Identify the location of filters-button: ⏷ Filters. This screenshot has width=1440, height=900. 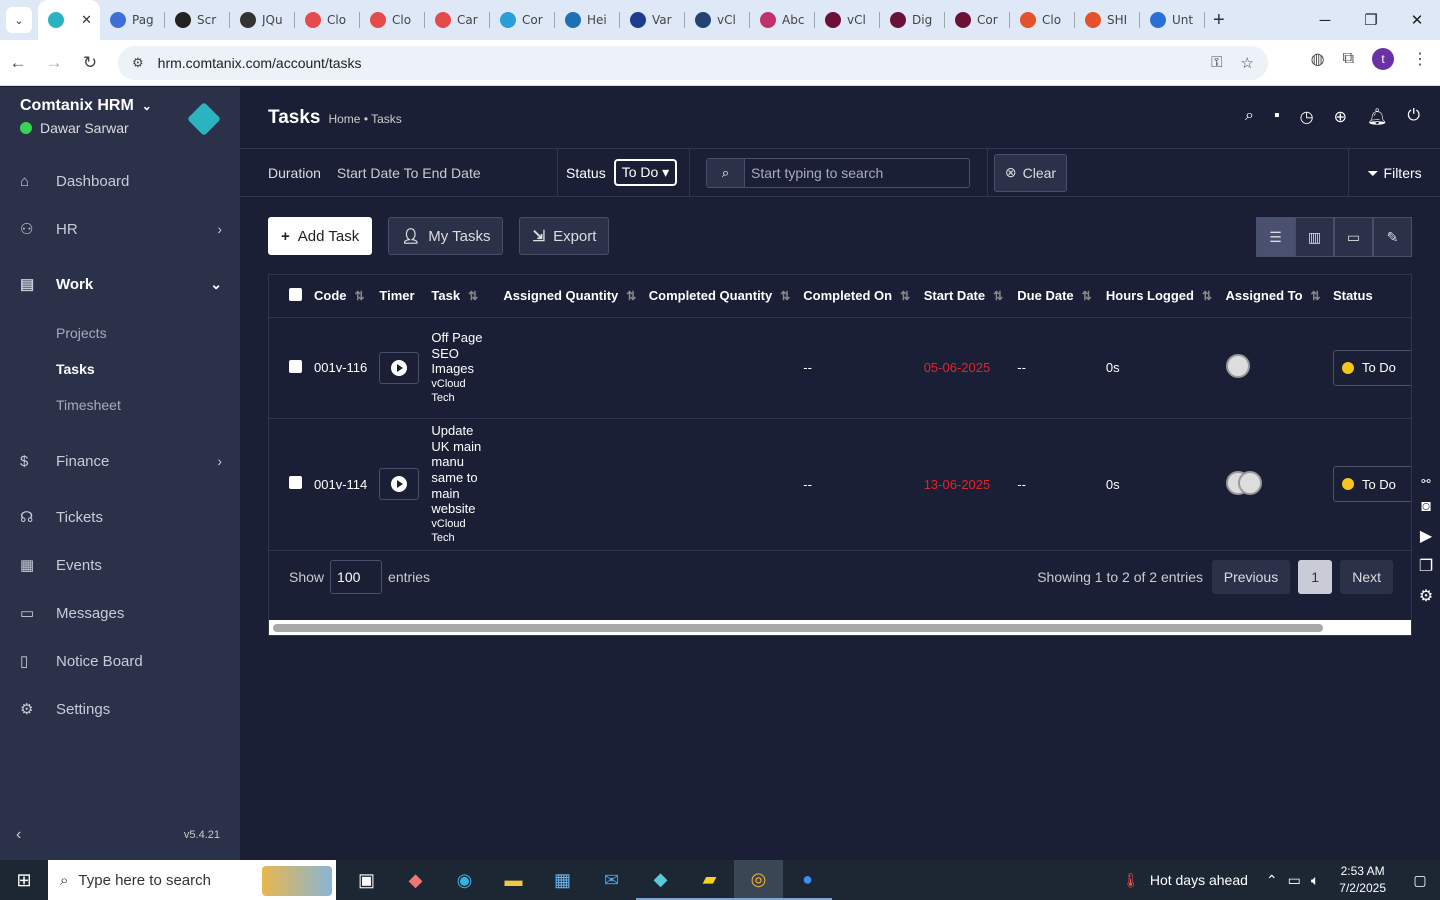
(1394, 173).